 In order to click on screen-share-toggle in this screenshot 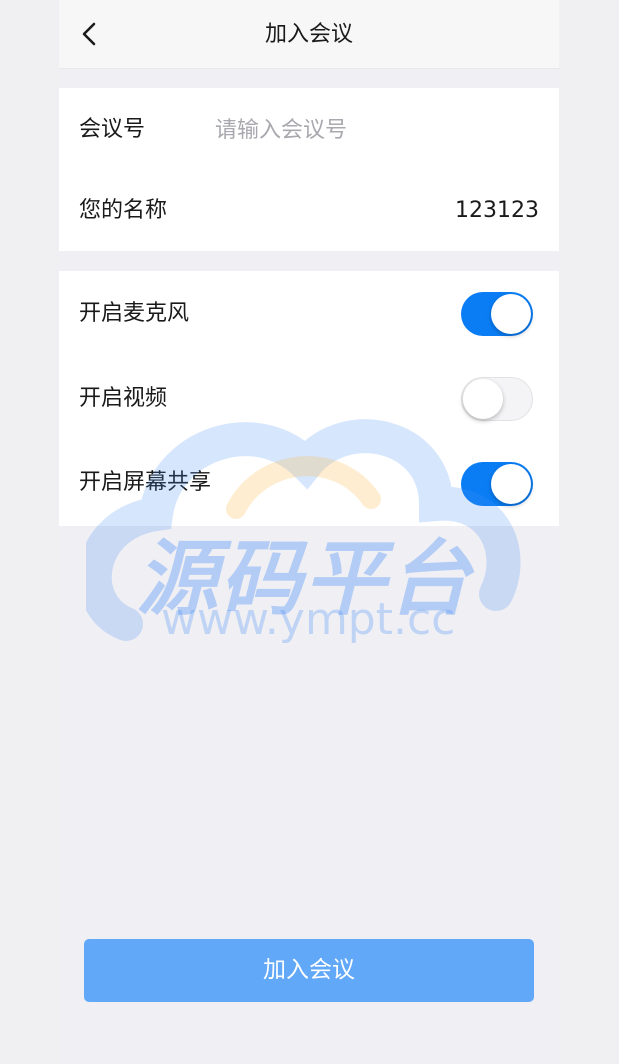, I will do `click(497, 484)`.